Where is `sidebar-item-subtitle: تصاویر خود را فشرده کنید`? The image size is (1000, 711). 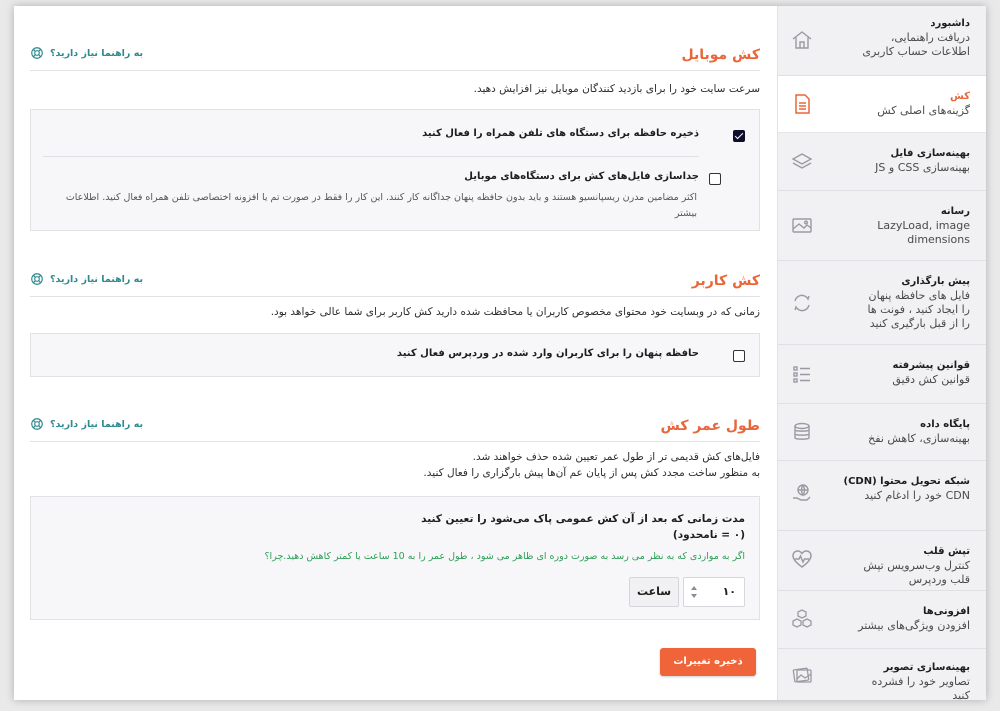
sidebar-item-subtitle: تصاویر خود را فشرده کنید is located at coordinates (920, 687).